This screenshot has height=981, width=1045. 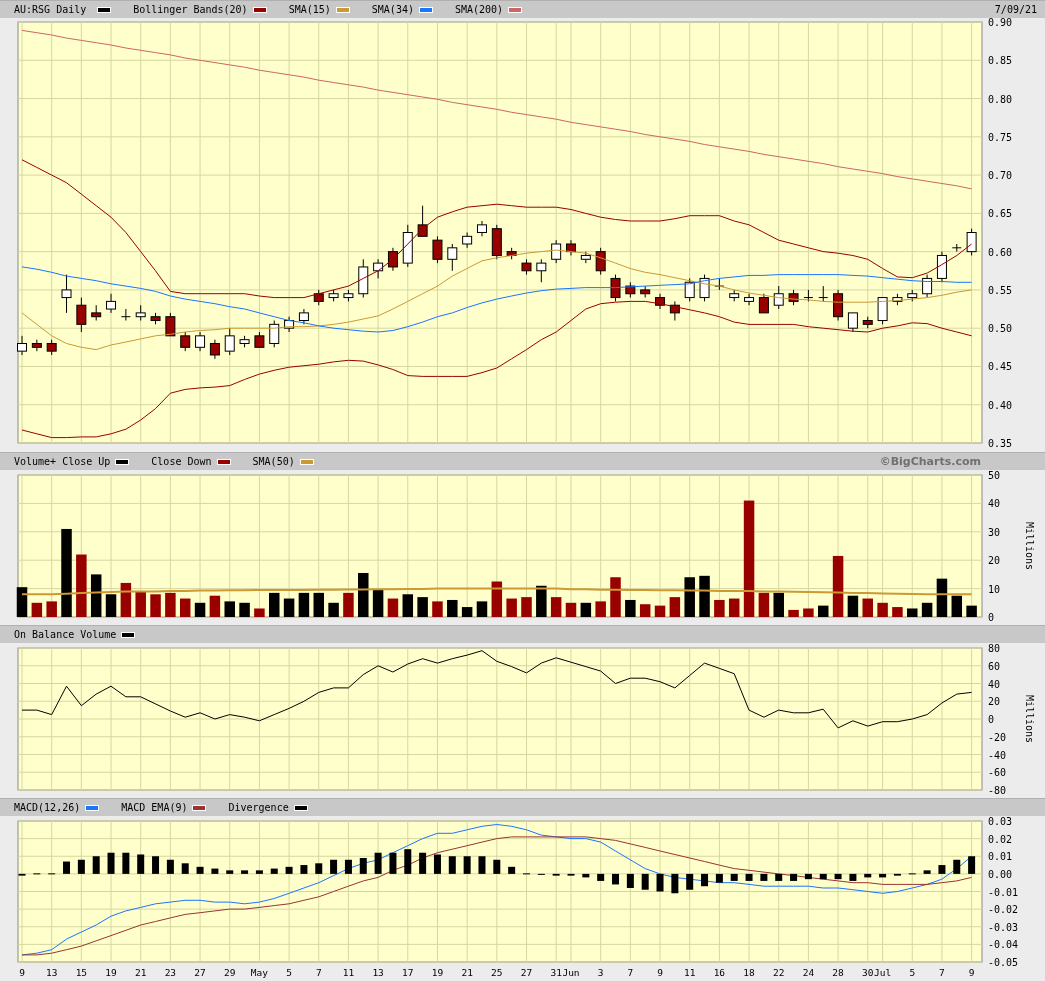 What do you see at coordinates (994, 648) in the screenshot?
I see `axis-label: 80` at bounding box center [994, 648].